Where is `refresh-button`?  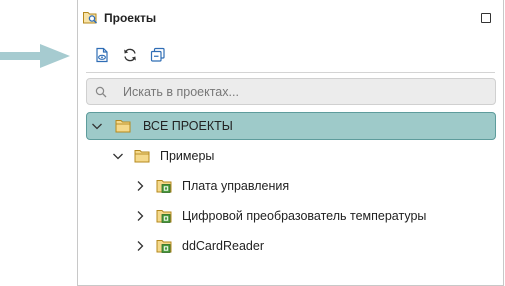 refresh-button is located at coordinates (130, 55).